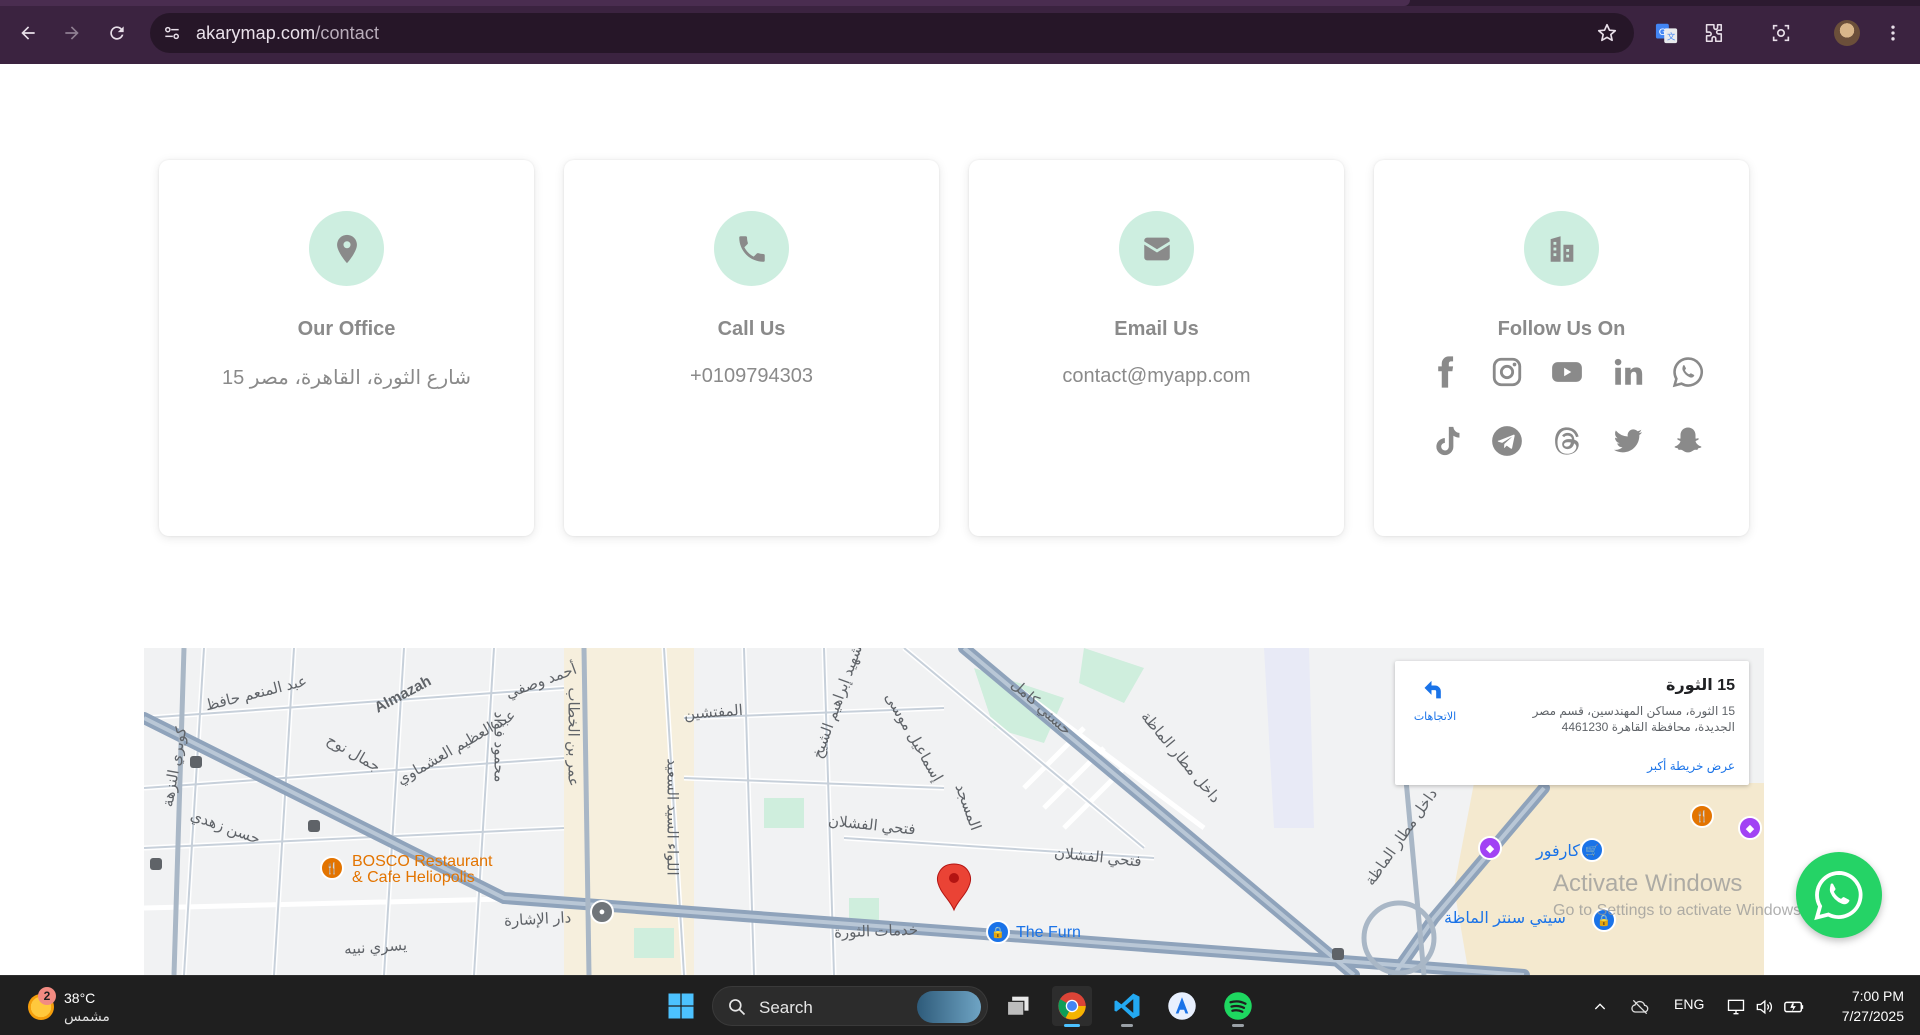 The width and height of the screenshot is (1920, 1035). Describe the element at coordinates (499, 747) in the screenshot. I see `map-label-mahmoud-fouad: محمود فؤاد` at that location.